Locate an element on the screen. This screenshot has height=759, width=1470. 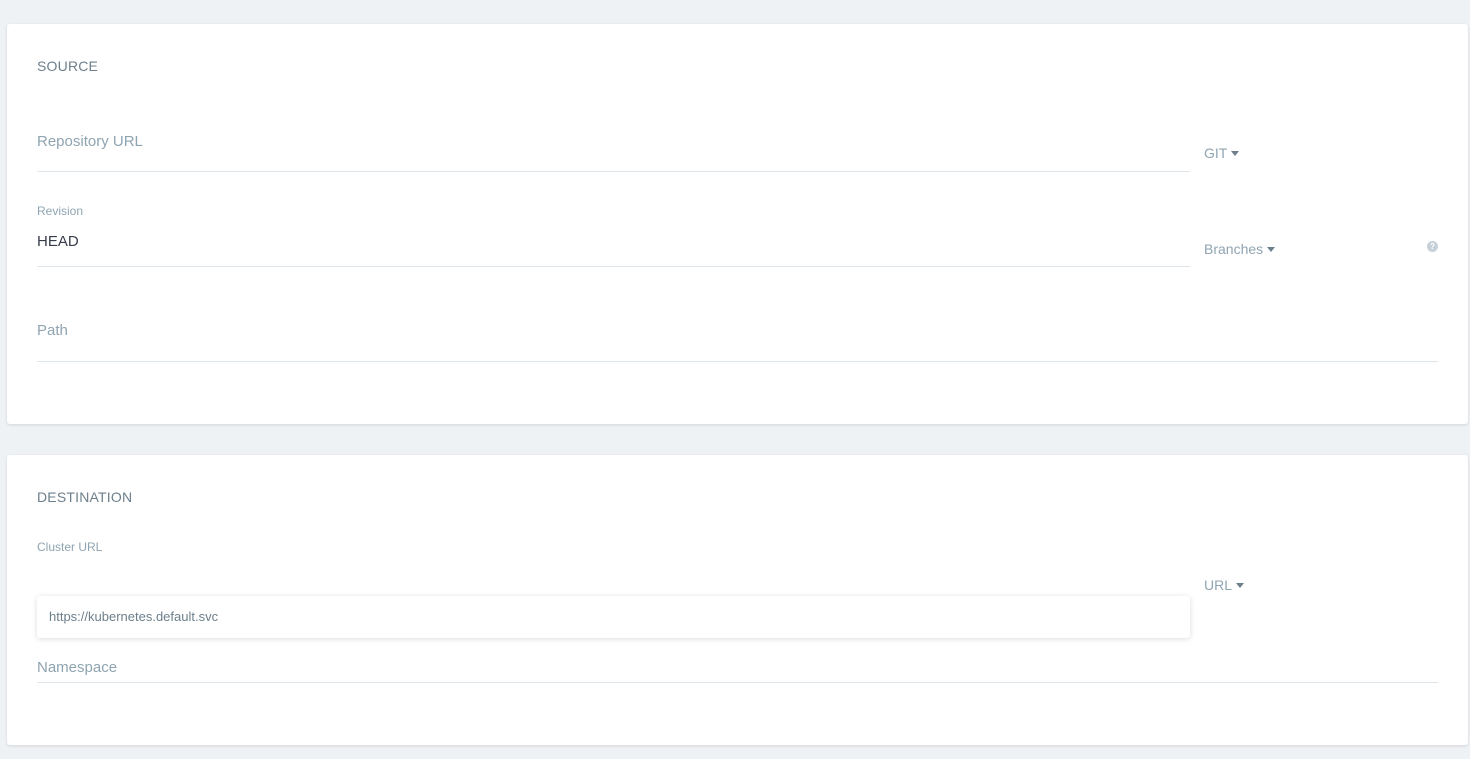
repo-type-dropdown-label: GIT is located at coordinates (1216, 153).